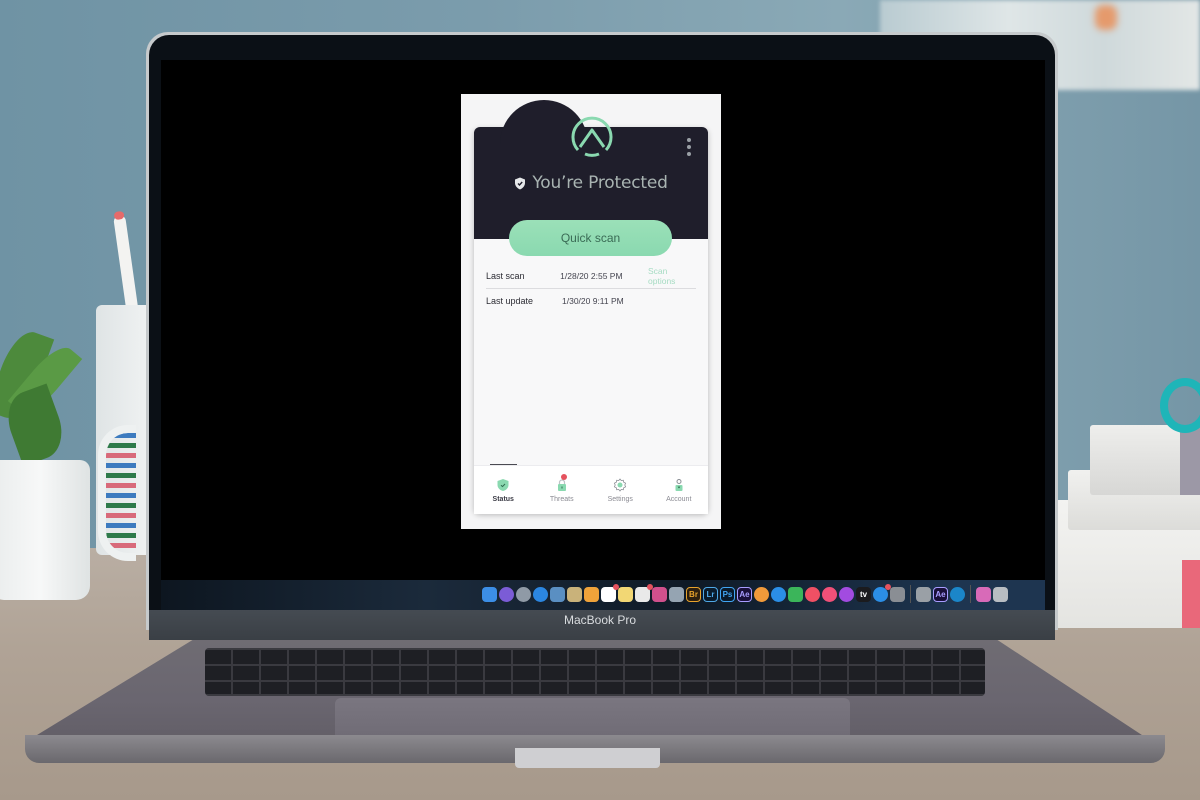 The image size is (1200, 800). What do you see at coordinates (600, 620) in the screenshot?
I see `brand-label: MacBook Pro` at bounding box center [600, 620].